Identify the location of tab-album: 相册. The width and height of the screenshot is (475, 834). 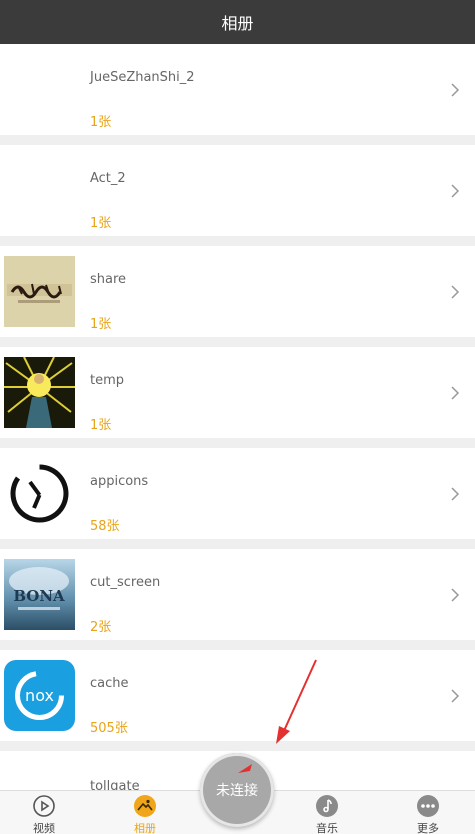
(145, 812).